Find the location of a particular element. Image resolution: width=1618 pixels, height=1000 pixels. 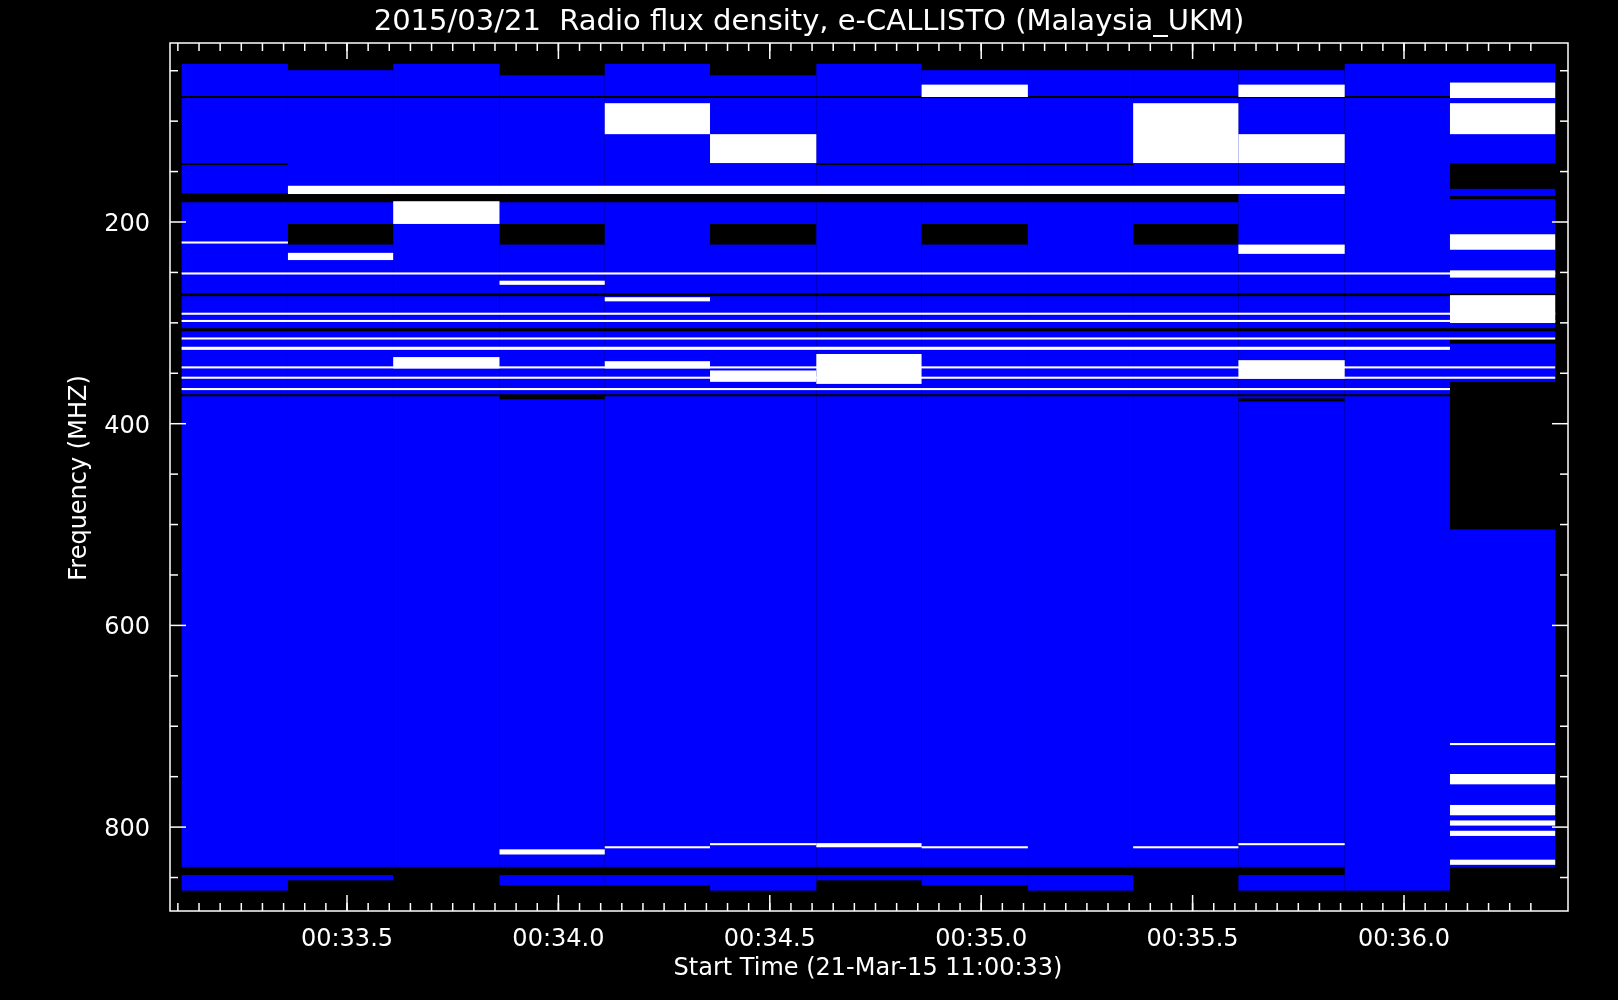

y-tick-label: 200 is located at coordinates (127, 223).